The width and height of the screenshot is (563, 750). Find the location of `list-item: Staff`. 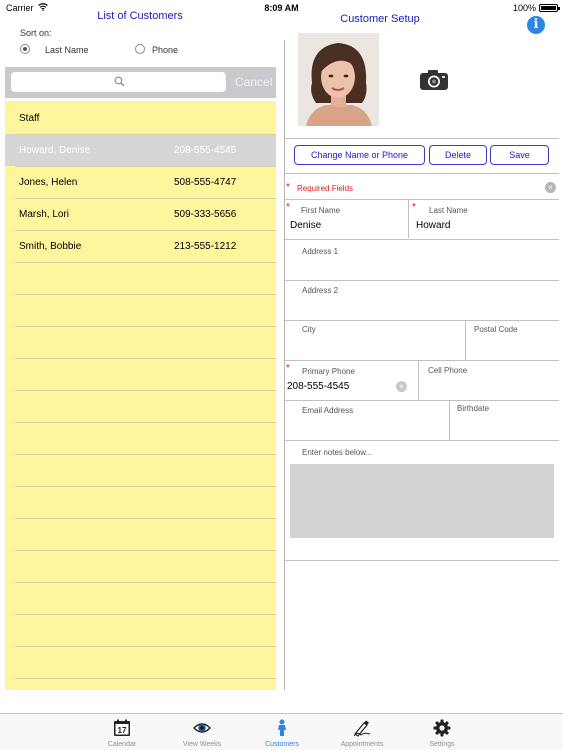

list-item: Staff is located at coordinates (140, 118).